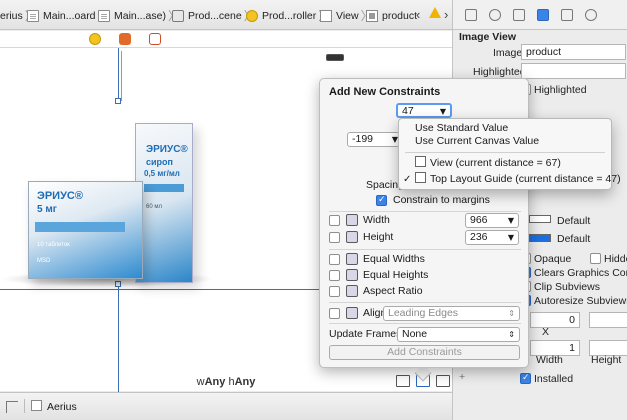 The height and width of the screenshot is (420, 627). I want to click on autoresize-label: Autoresize Subviews, so click(580, 301).